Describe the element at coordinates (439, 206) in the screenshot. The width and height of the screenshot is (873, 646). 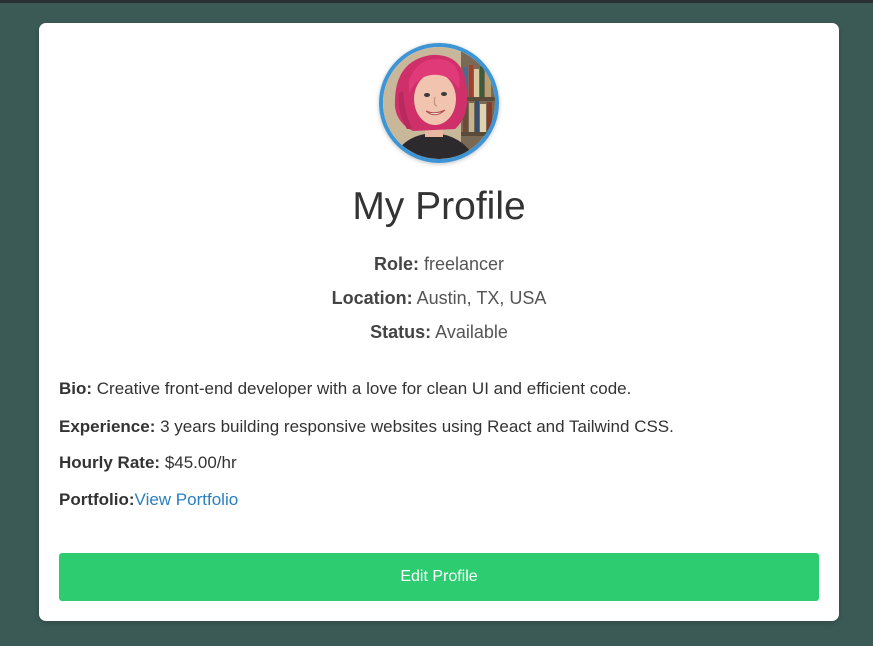
I see `page-title: My Profile` at that location.